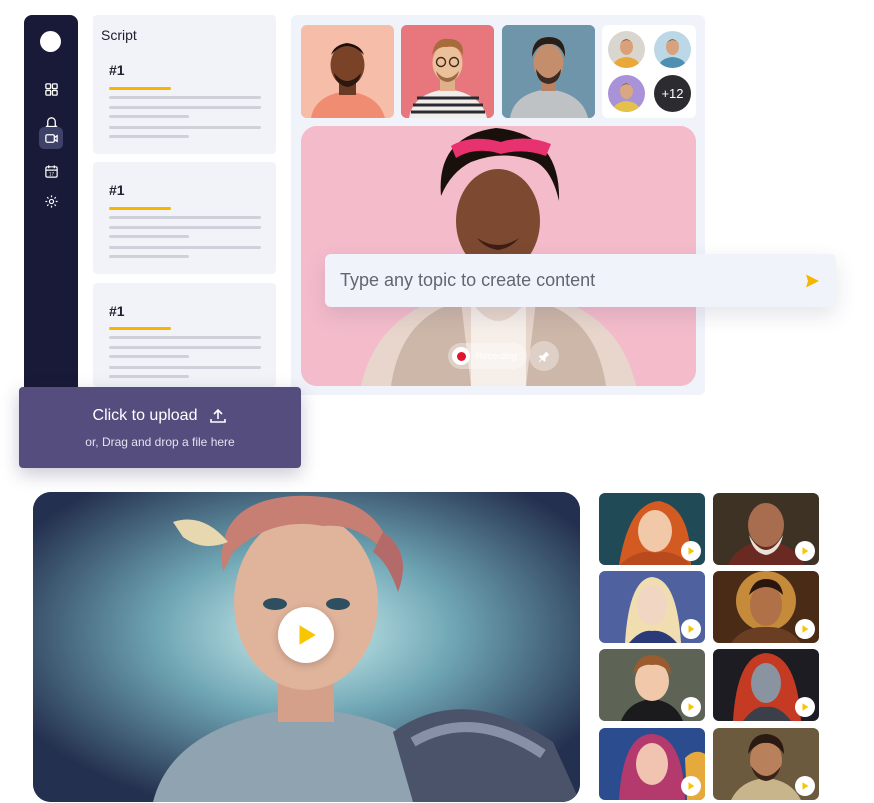  Describe the element at coordinates (672, 93) in the screenshot. I see `more-avatars-count: +12` at that location.